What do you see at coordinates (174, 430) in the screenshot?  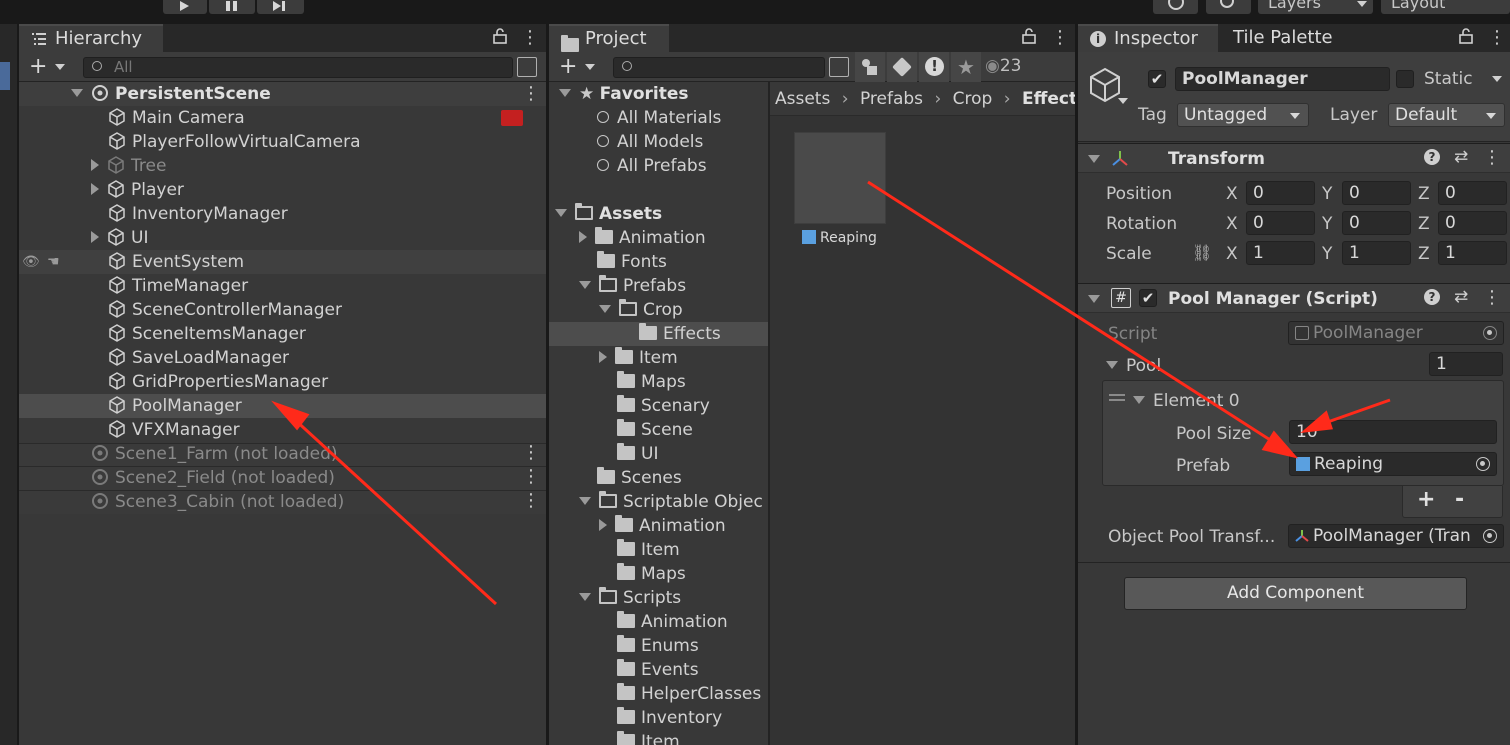 I see `hierarchy-item-vfx-manager: VFXManager` at bounding box center [174, 430].